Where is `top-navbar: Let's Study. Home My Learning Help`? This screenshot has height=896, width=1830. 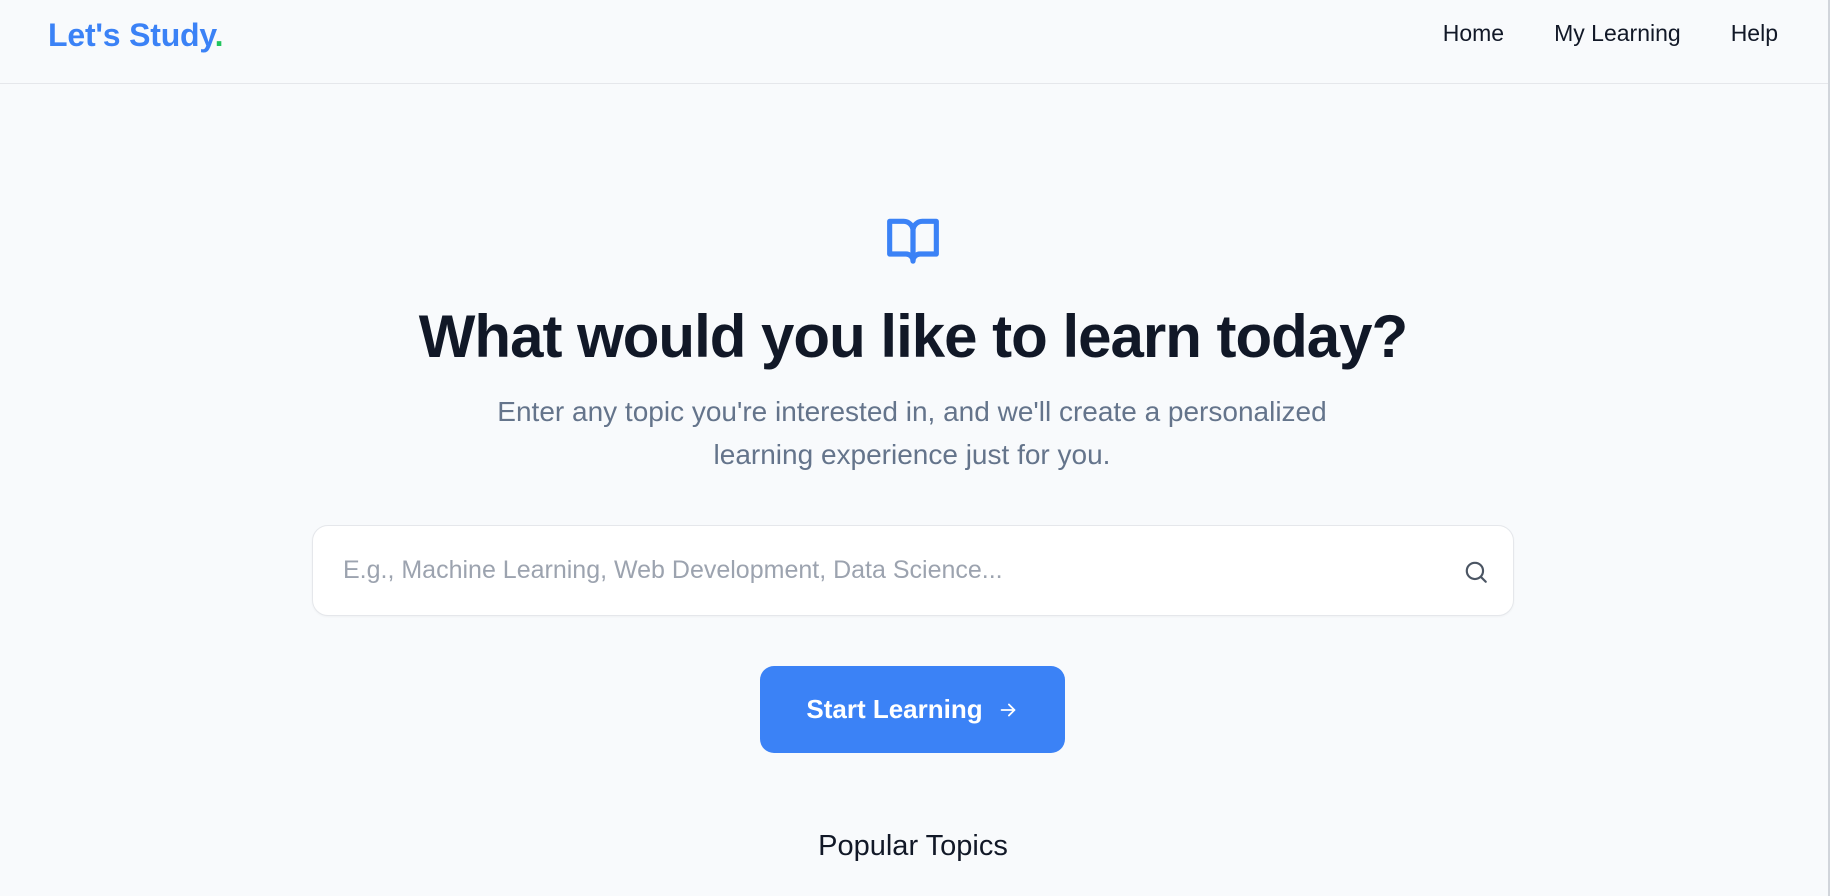
top-navbar: Let's Study. Home My Learning Help is located at coordinates (915, 42).